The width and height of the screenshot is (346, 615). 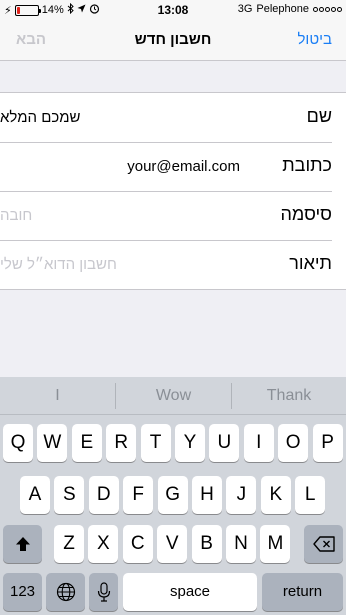 I want to click on numbers-key: 123, so click(x=22, y=592).